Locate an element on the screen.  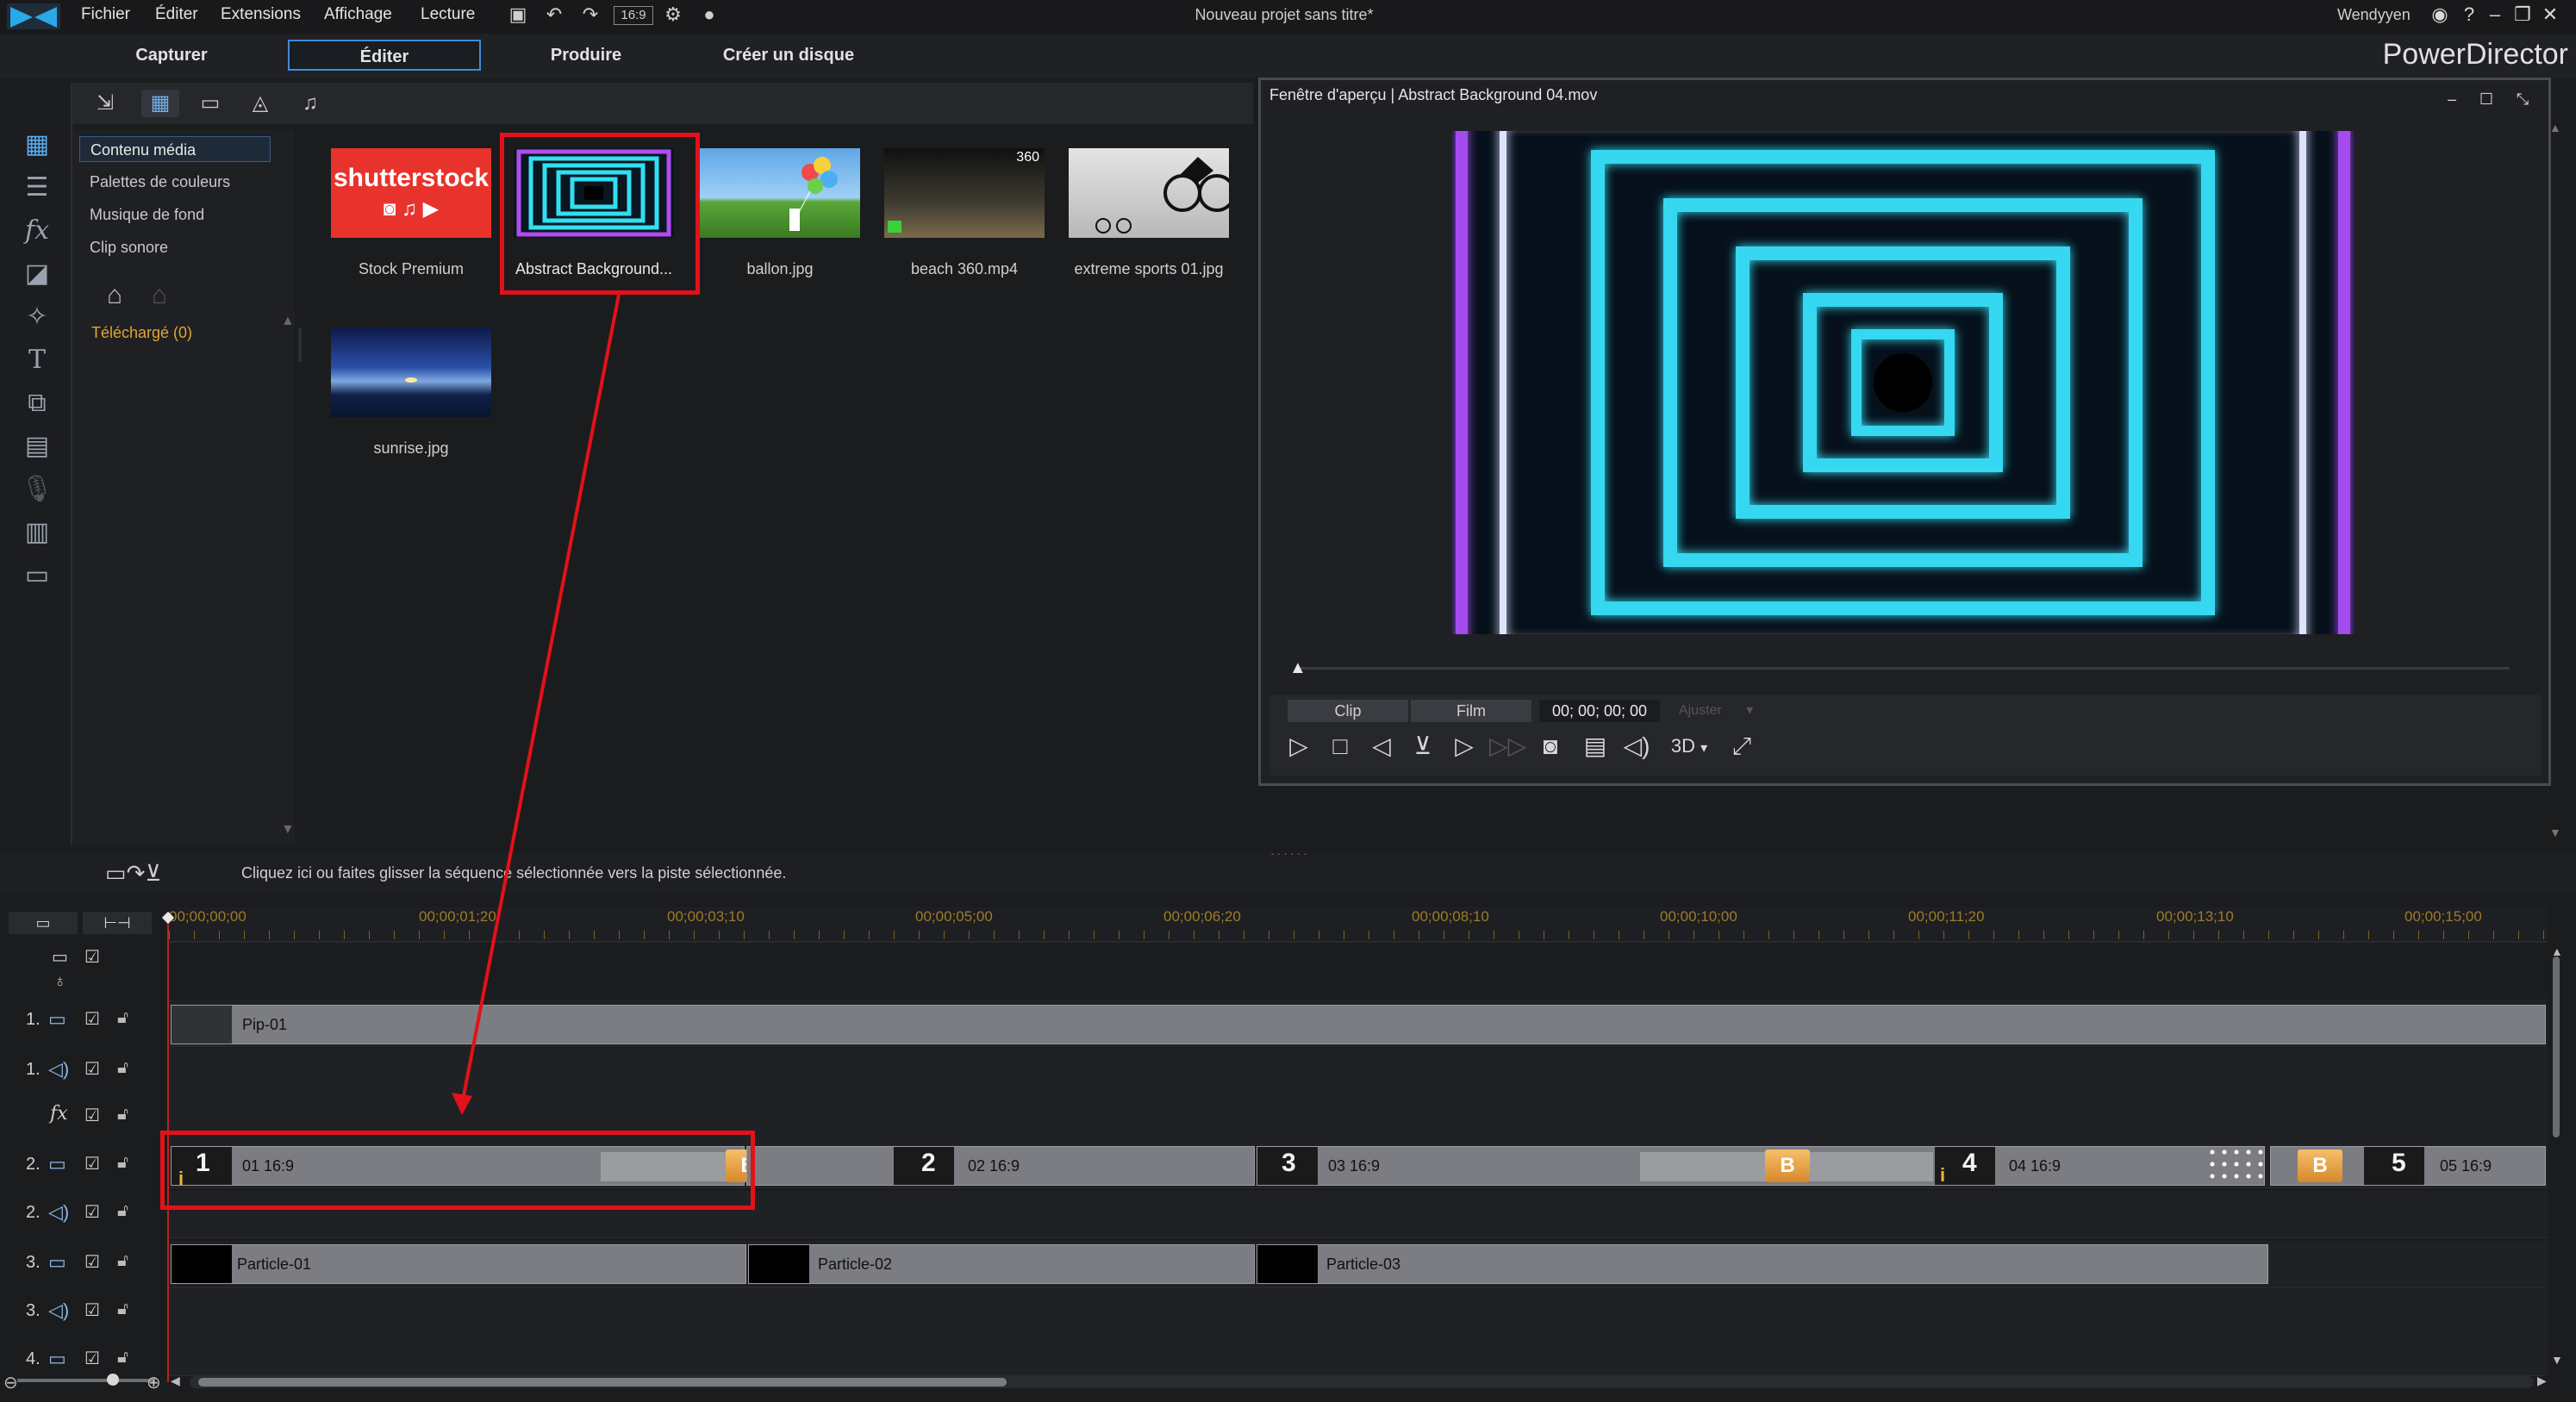
media-thumb-beach-360: 360 is located at coordinates (964, 193).